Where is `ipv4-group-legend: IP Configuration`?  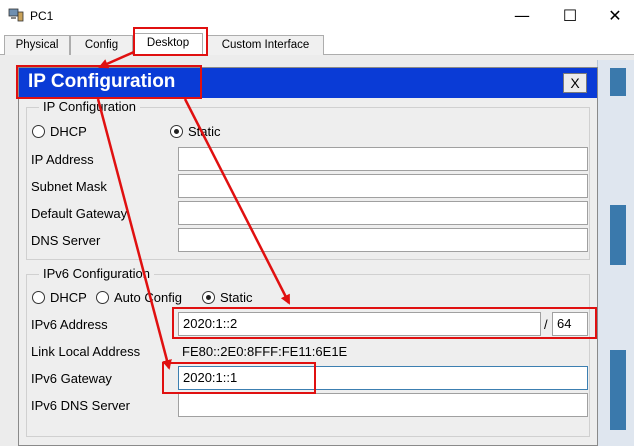
ipv4-group-legend: IP Configuration is located at coordinates (89, 106).